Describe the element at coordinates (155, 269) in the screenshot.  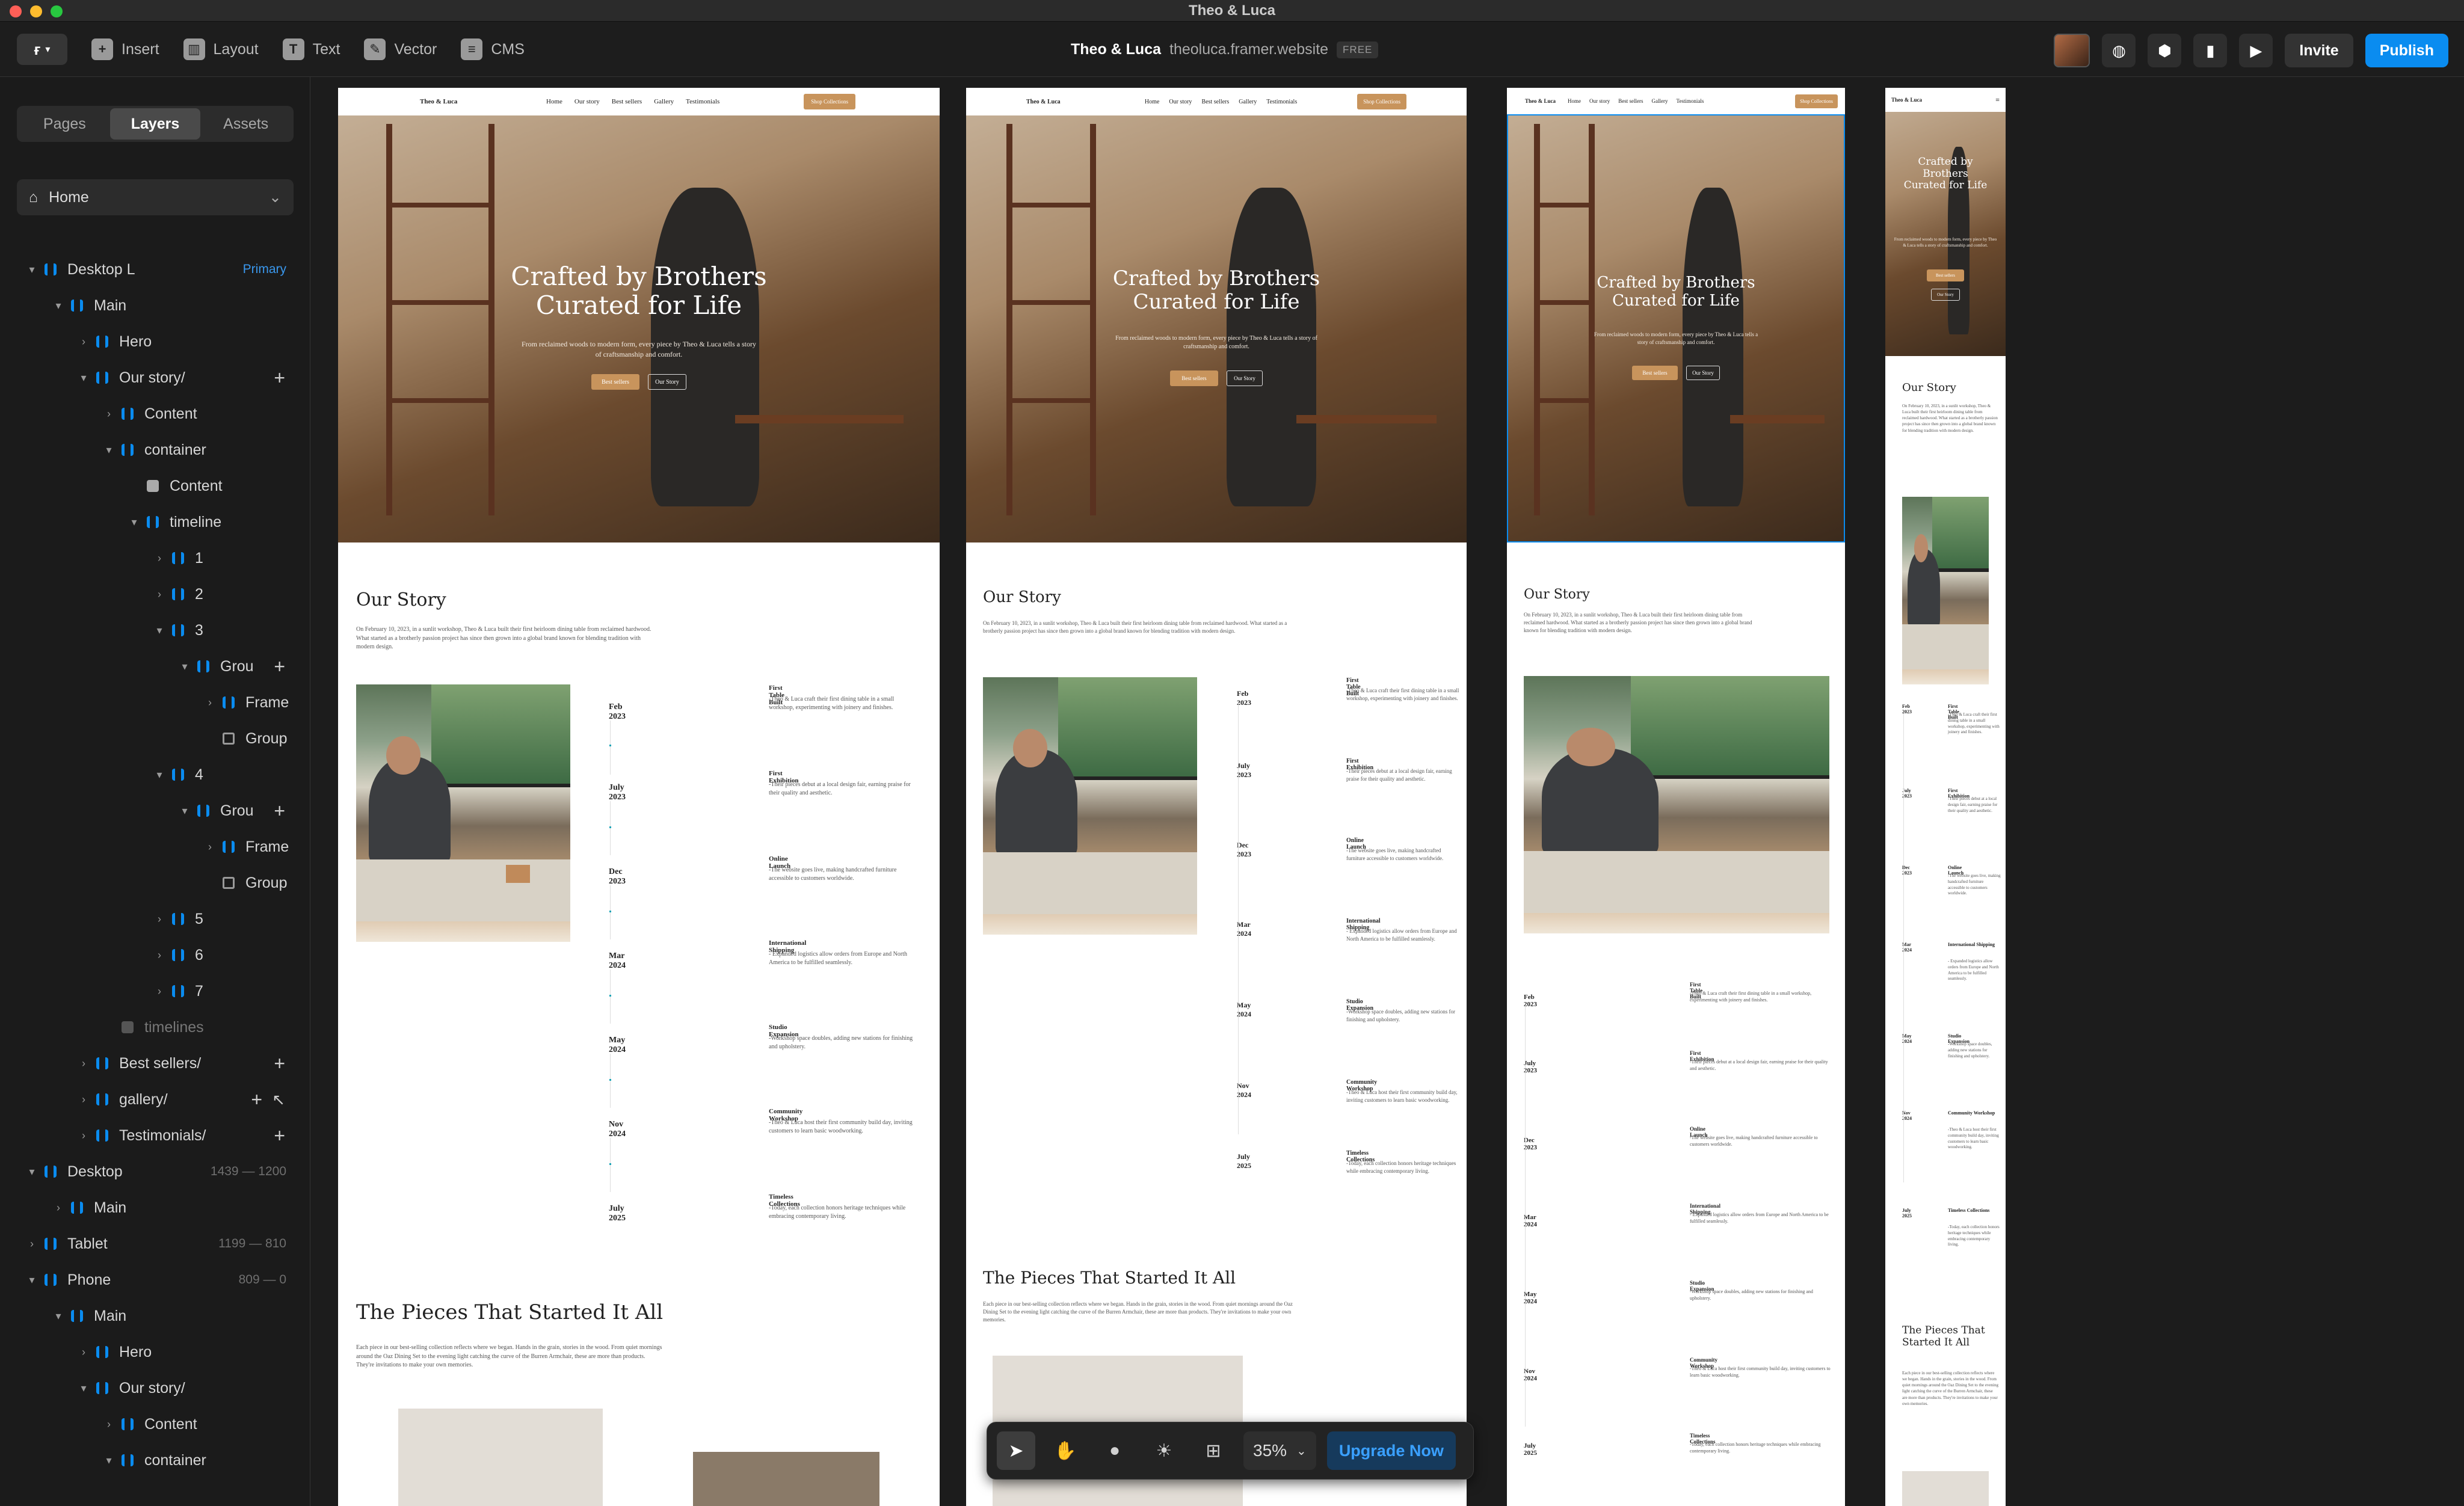
I see `layer-desktop-l: ▾ Desktop L Primary` at that location.